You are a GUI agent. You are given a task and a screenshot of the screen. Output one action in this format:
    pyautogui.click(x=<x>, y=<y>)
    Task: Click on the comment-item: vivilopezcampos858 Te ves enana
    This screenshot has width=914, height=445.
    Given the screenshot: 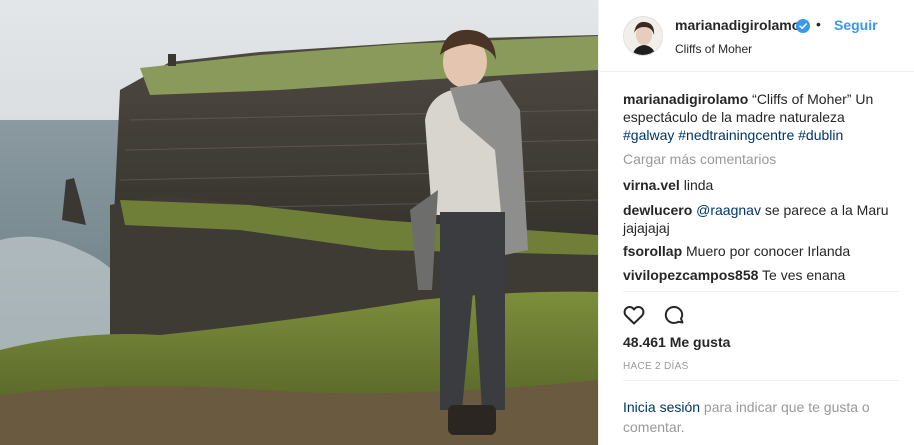 What is the action you would take?
    pyautogui.click(x=758, y=275)
    